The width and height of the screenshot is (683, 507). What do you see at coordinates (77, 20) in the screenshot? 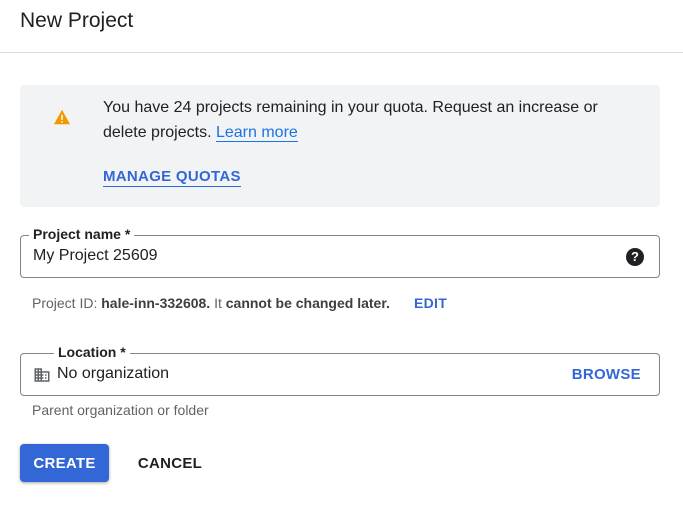
I see `page-title: New Project` at bounding box center [77, 20].